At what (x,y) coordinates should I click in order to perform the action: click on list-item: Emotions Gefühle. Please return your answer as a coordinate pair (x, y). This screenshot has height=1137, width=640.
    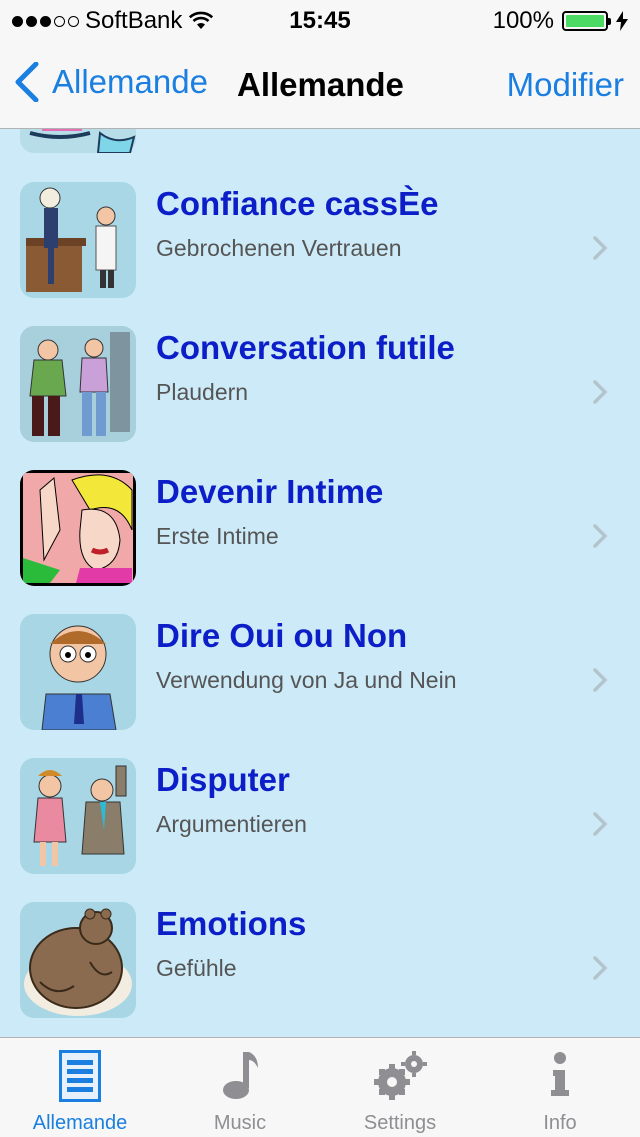
    Looking at the image, I should click on (320, 969).